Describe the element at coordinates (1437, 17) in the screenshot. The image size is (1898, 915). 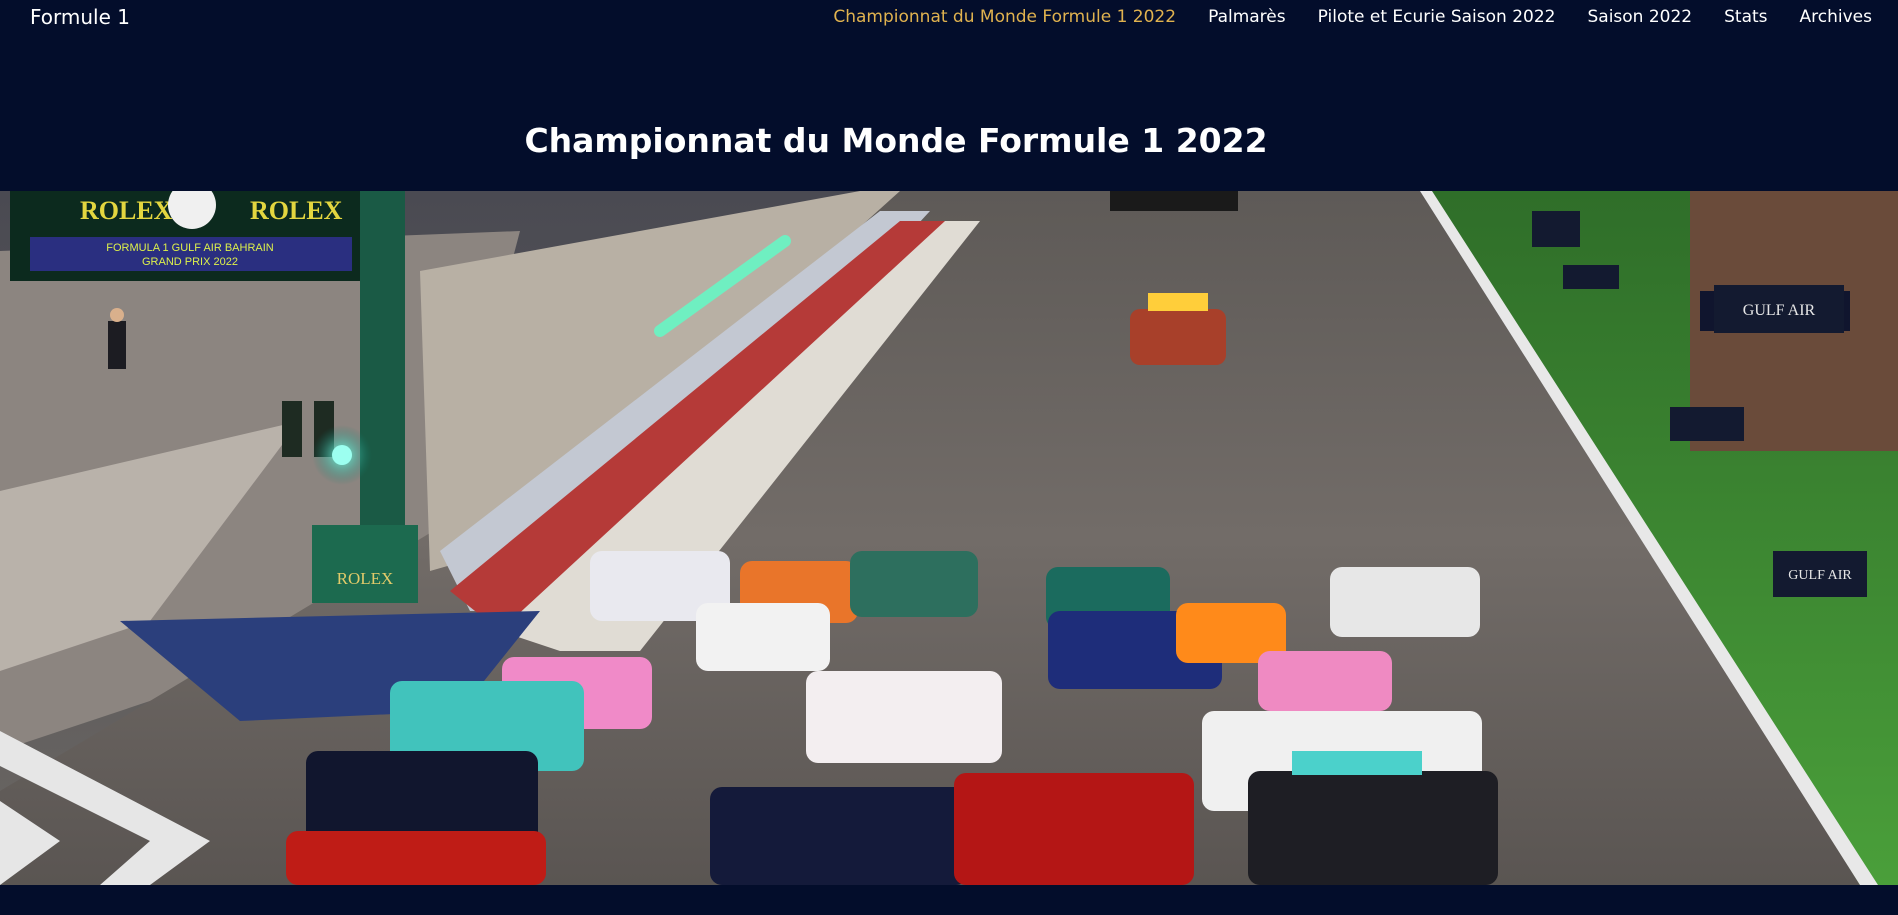
I see `nav-link-pilote-ecurie: Pilote et Ecurie Saison 2022` at that location.